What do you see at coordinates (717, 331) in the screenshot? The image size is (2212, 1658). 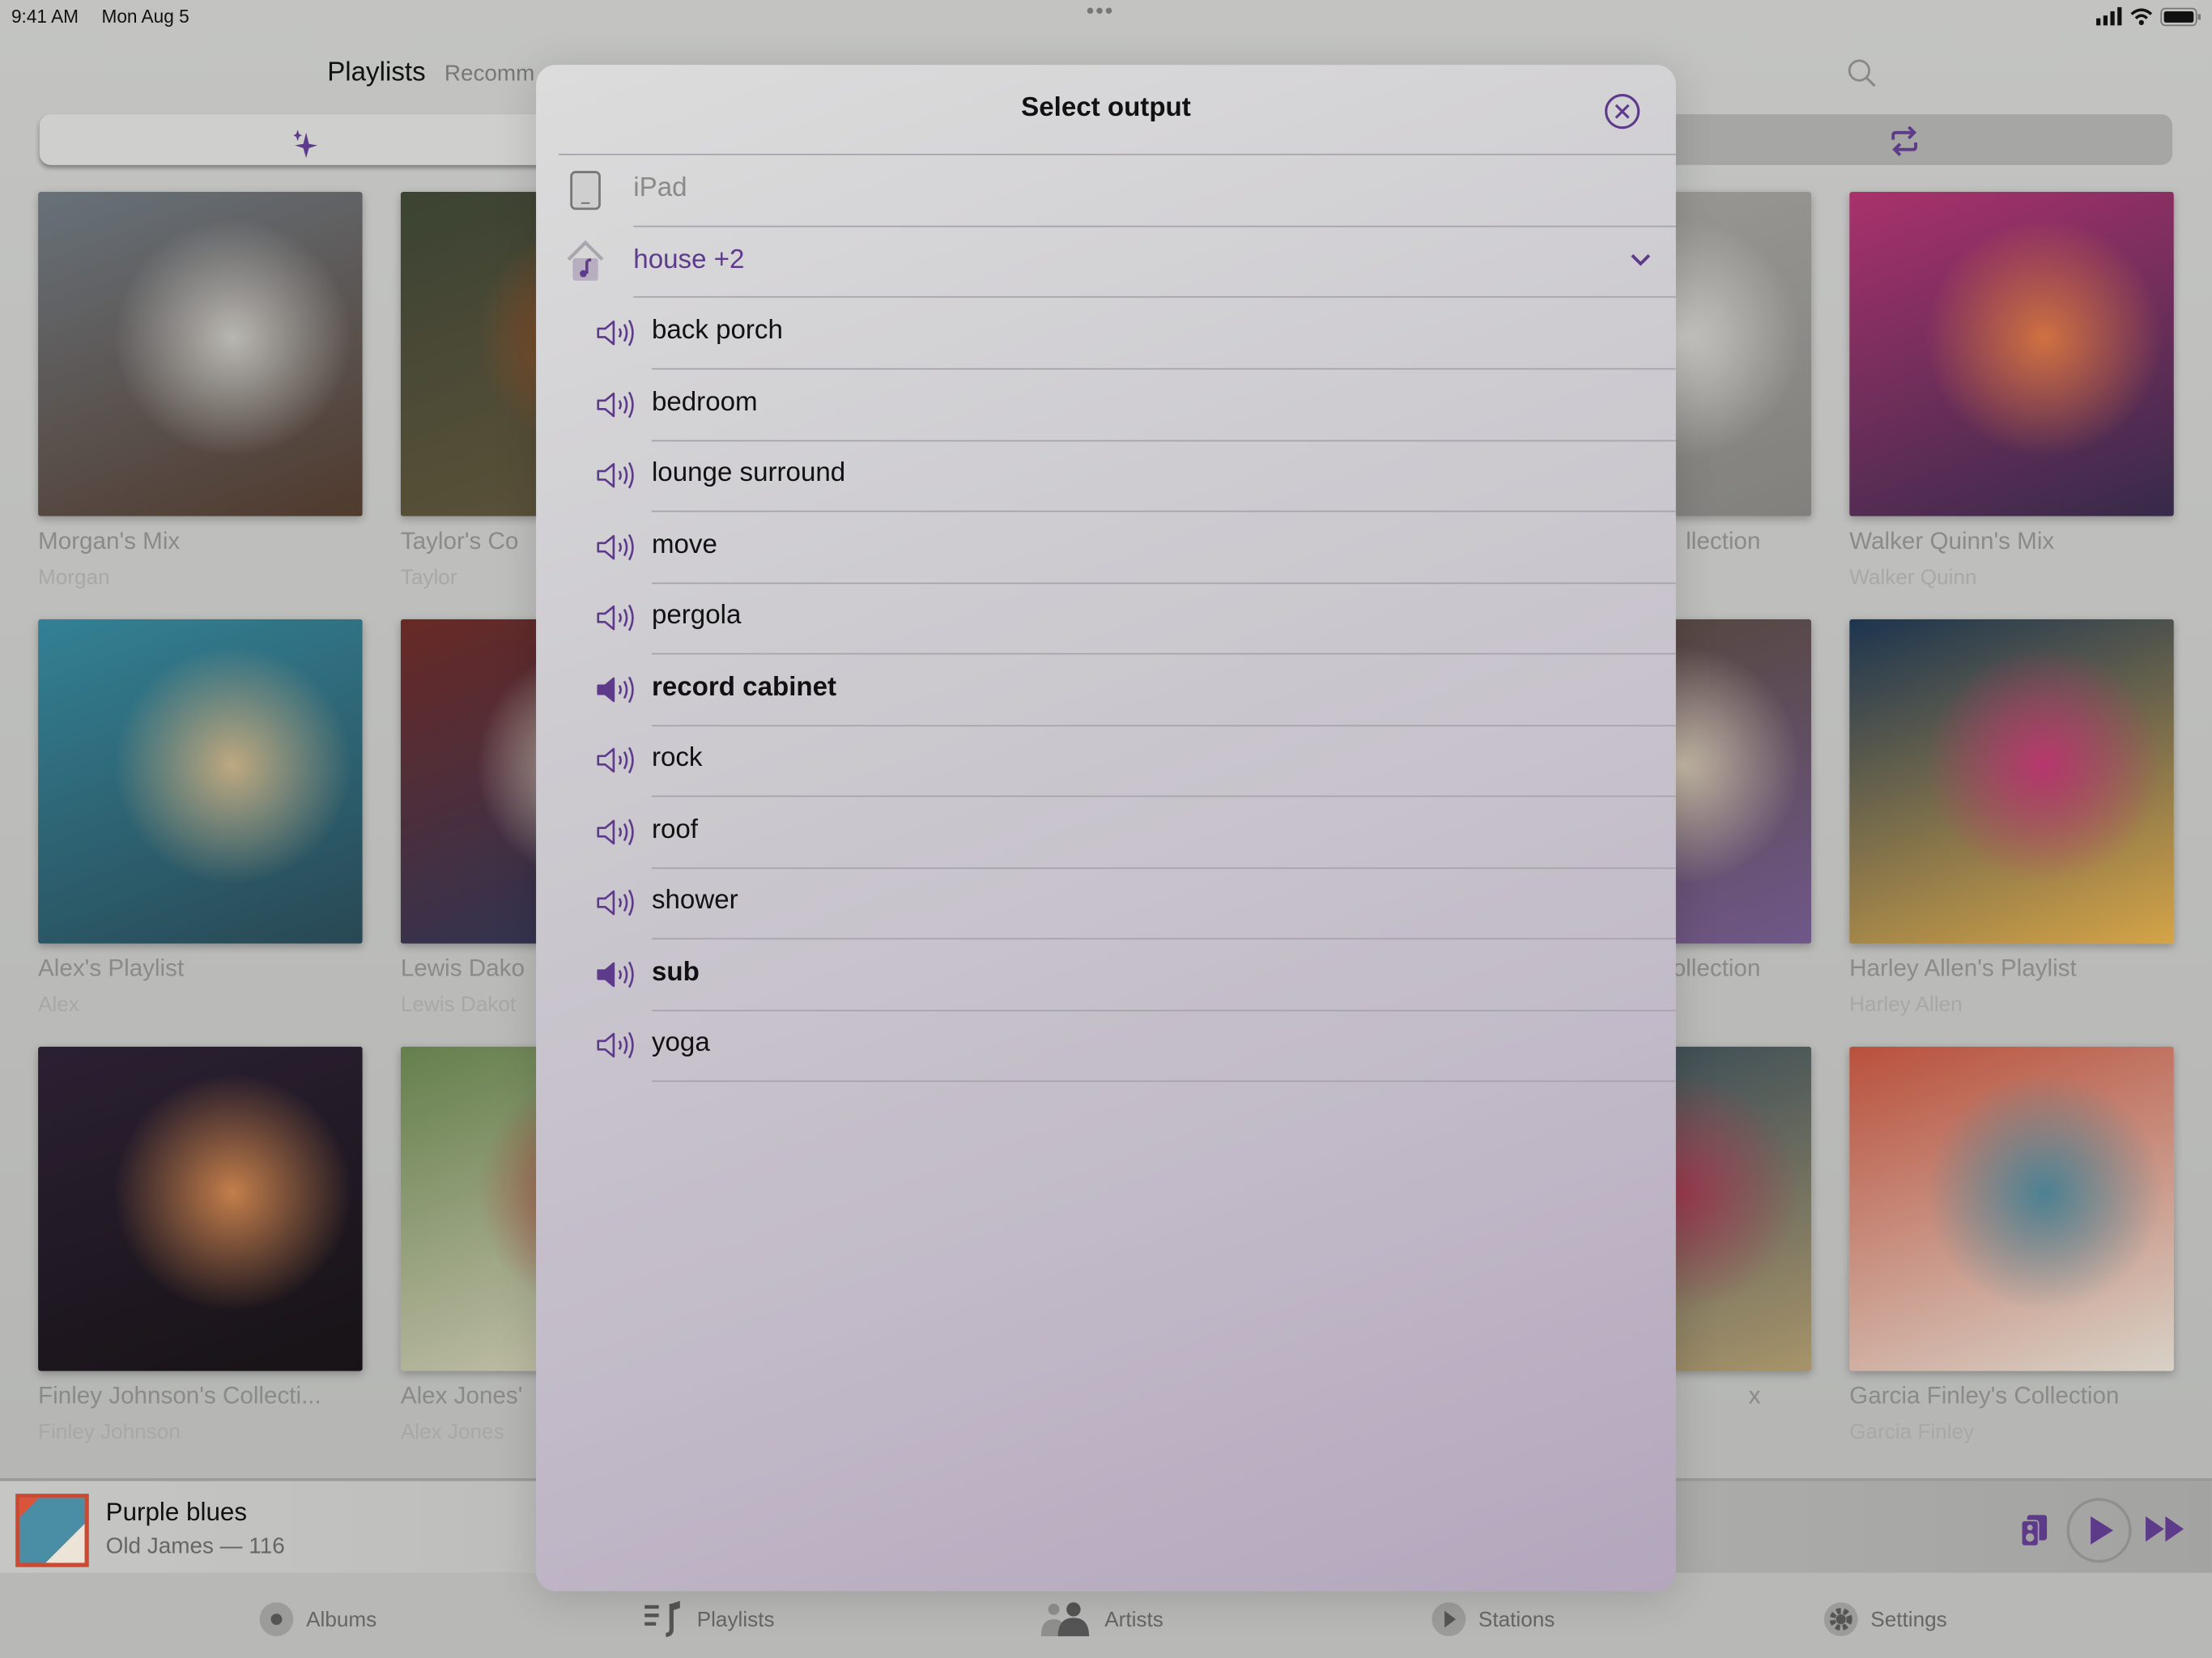 I see `output-label: back porch` at bounding box center [717, 331].